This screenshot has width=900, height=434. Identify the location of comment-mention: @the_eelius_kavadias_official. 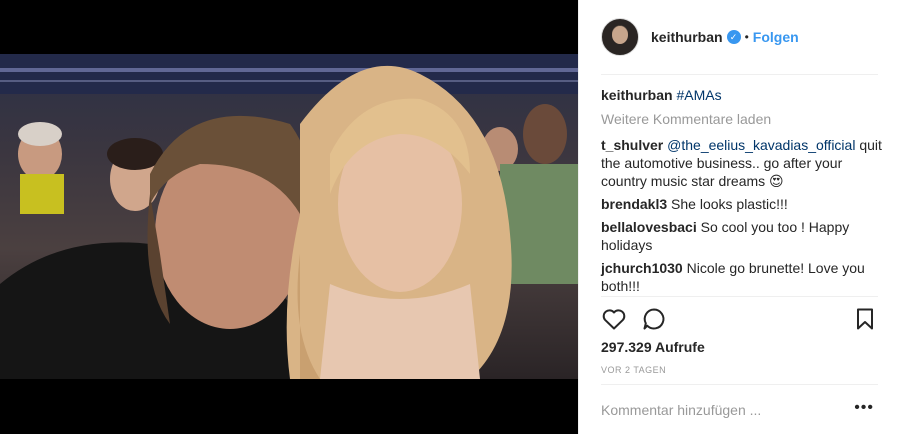
(761, 145).